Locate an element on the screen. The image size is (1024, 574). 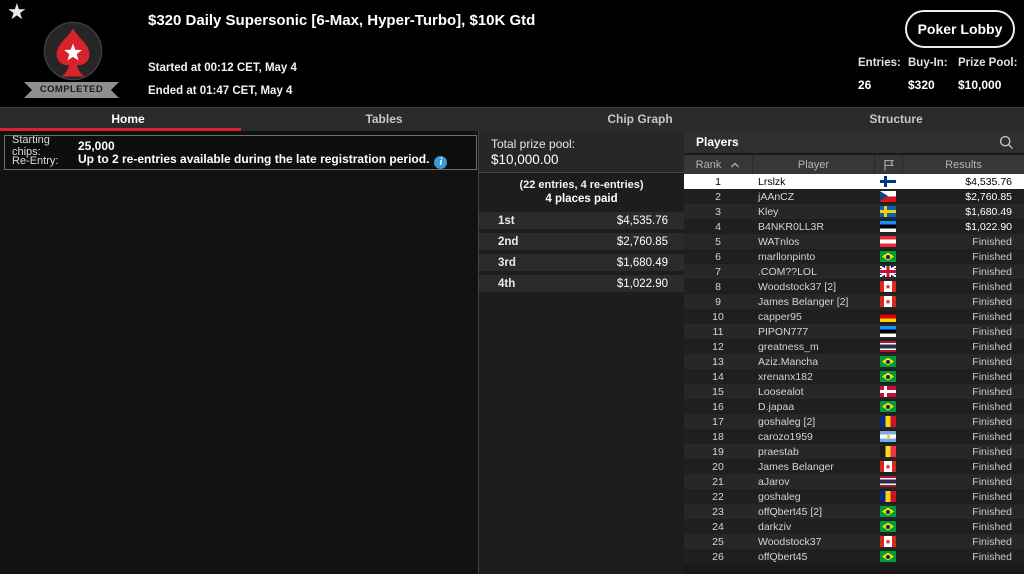
player-rank: 9 is located at coordinates (718, 301).